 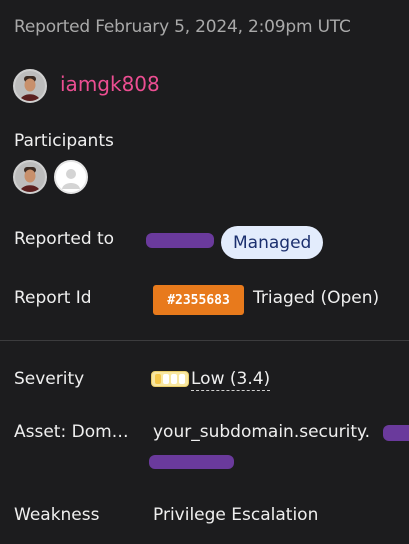 I want to click on report-id-badge: #2355683, so click(x=198, y=300).